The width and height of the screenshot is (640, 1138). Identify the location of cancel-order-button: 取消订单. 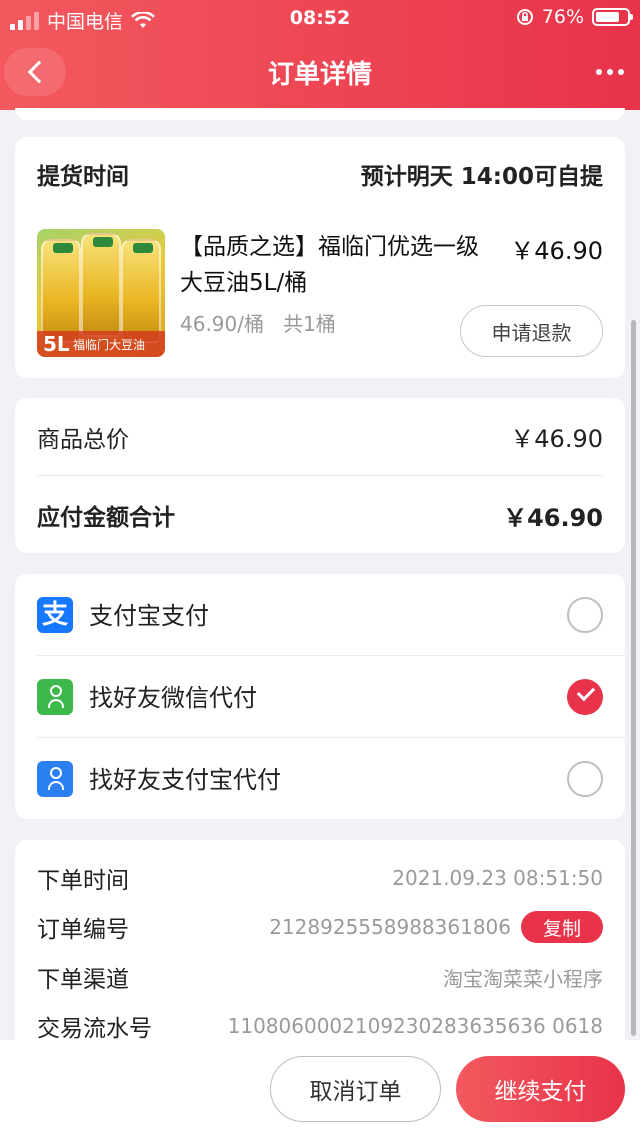
(355, 1089).